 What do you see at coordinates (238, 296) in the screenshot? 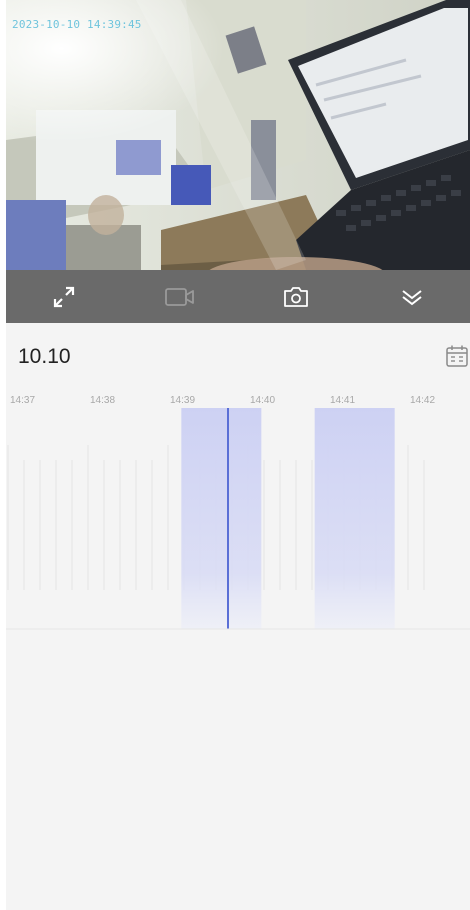
I see `playback-control-bar` at bounding box center [238, 296].